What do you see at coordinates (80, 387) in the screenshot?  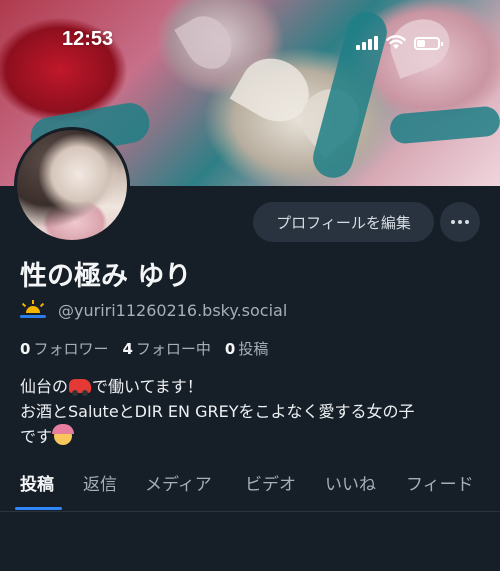 I see `red-car-emoji-icon` at bounding box center [80, 387].